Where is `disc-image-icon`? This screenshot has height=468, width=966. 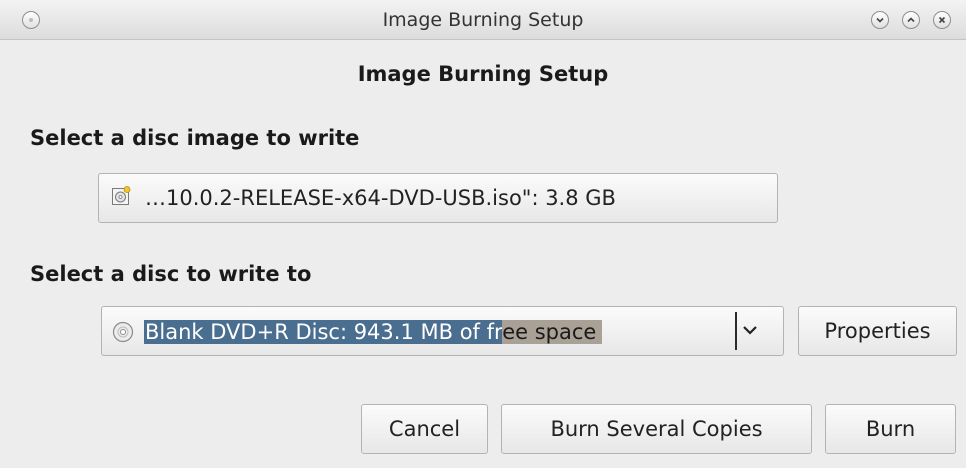 disc-image-icon is located at coordinates (121, 198).